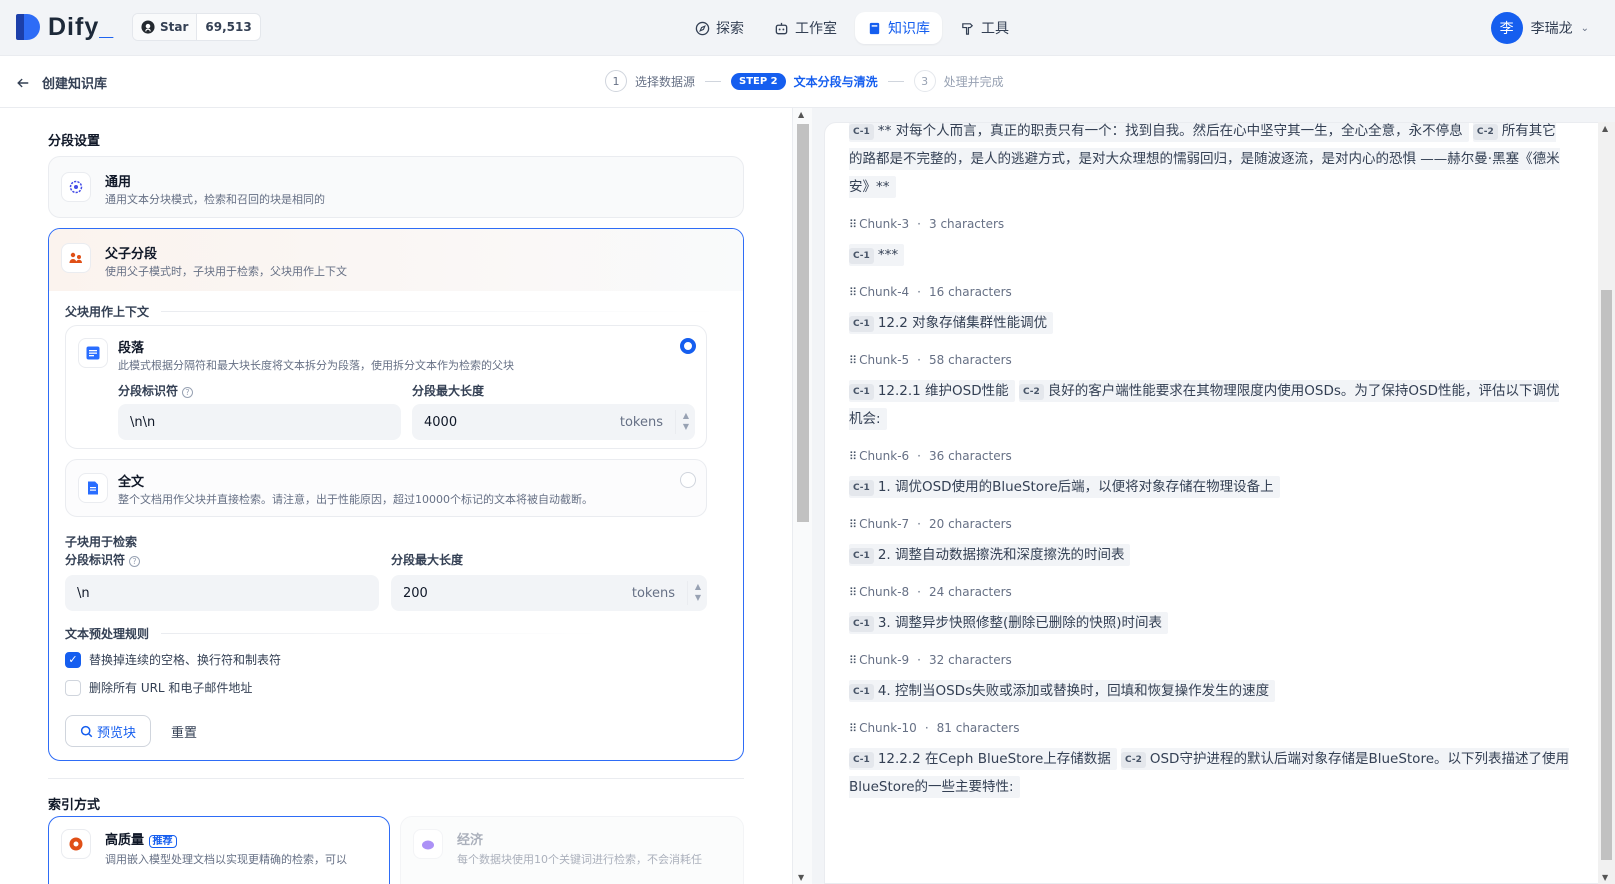 The image size is (1615, 884). What do you see at coordinates (162, 841) in the screenshot?
I see `recommended-badge: 推荐` at bounding box center [162, 841].